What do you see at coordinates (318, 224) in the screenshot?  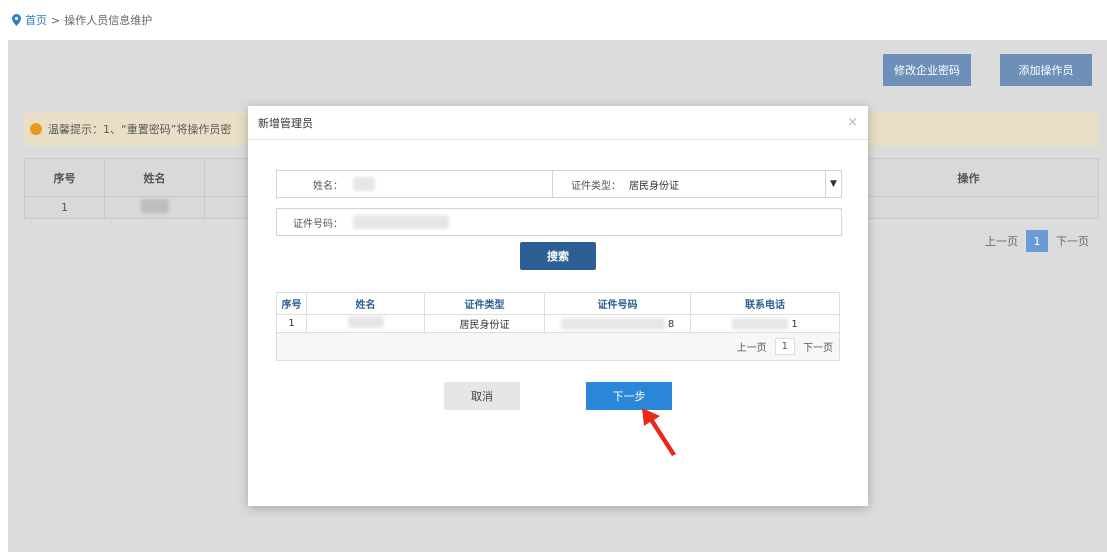 I see `id-number-label: 证件号码：` at bounding box center [318, 224].